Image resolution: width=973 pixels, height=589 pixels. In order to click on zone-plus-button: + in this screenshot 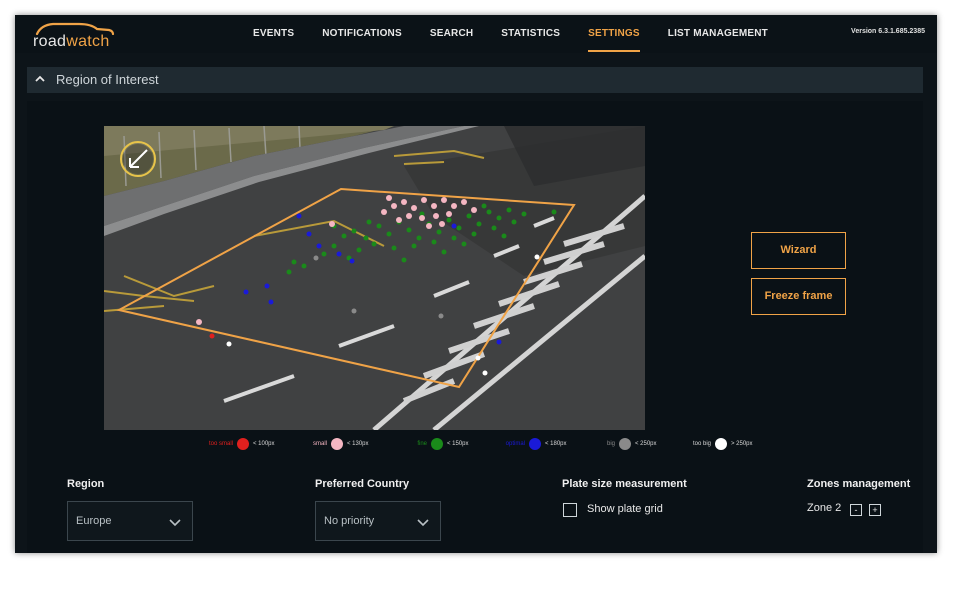, I will do `click(875, 510)`.